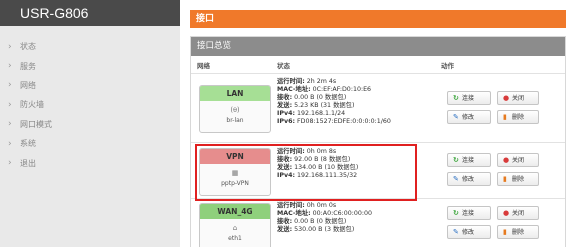  I want to click on interface-card-wan-4g: WAN_4G ⌂ eth1, so click(235, 225).